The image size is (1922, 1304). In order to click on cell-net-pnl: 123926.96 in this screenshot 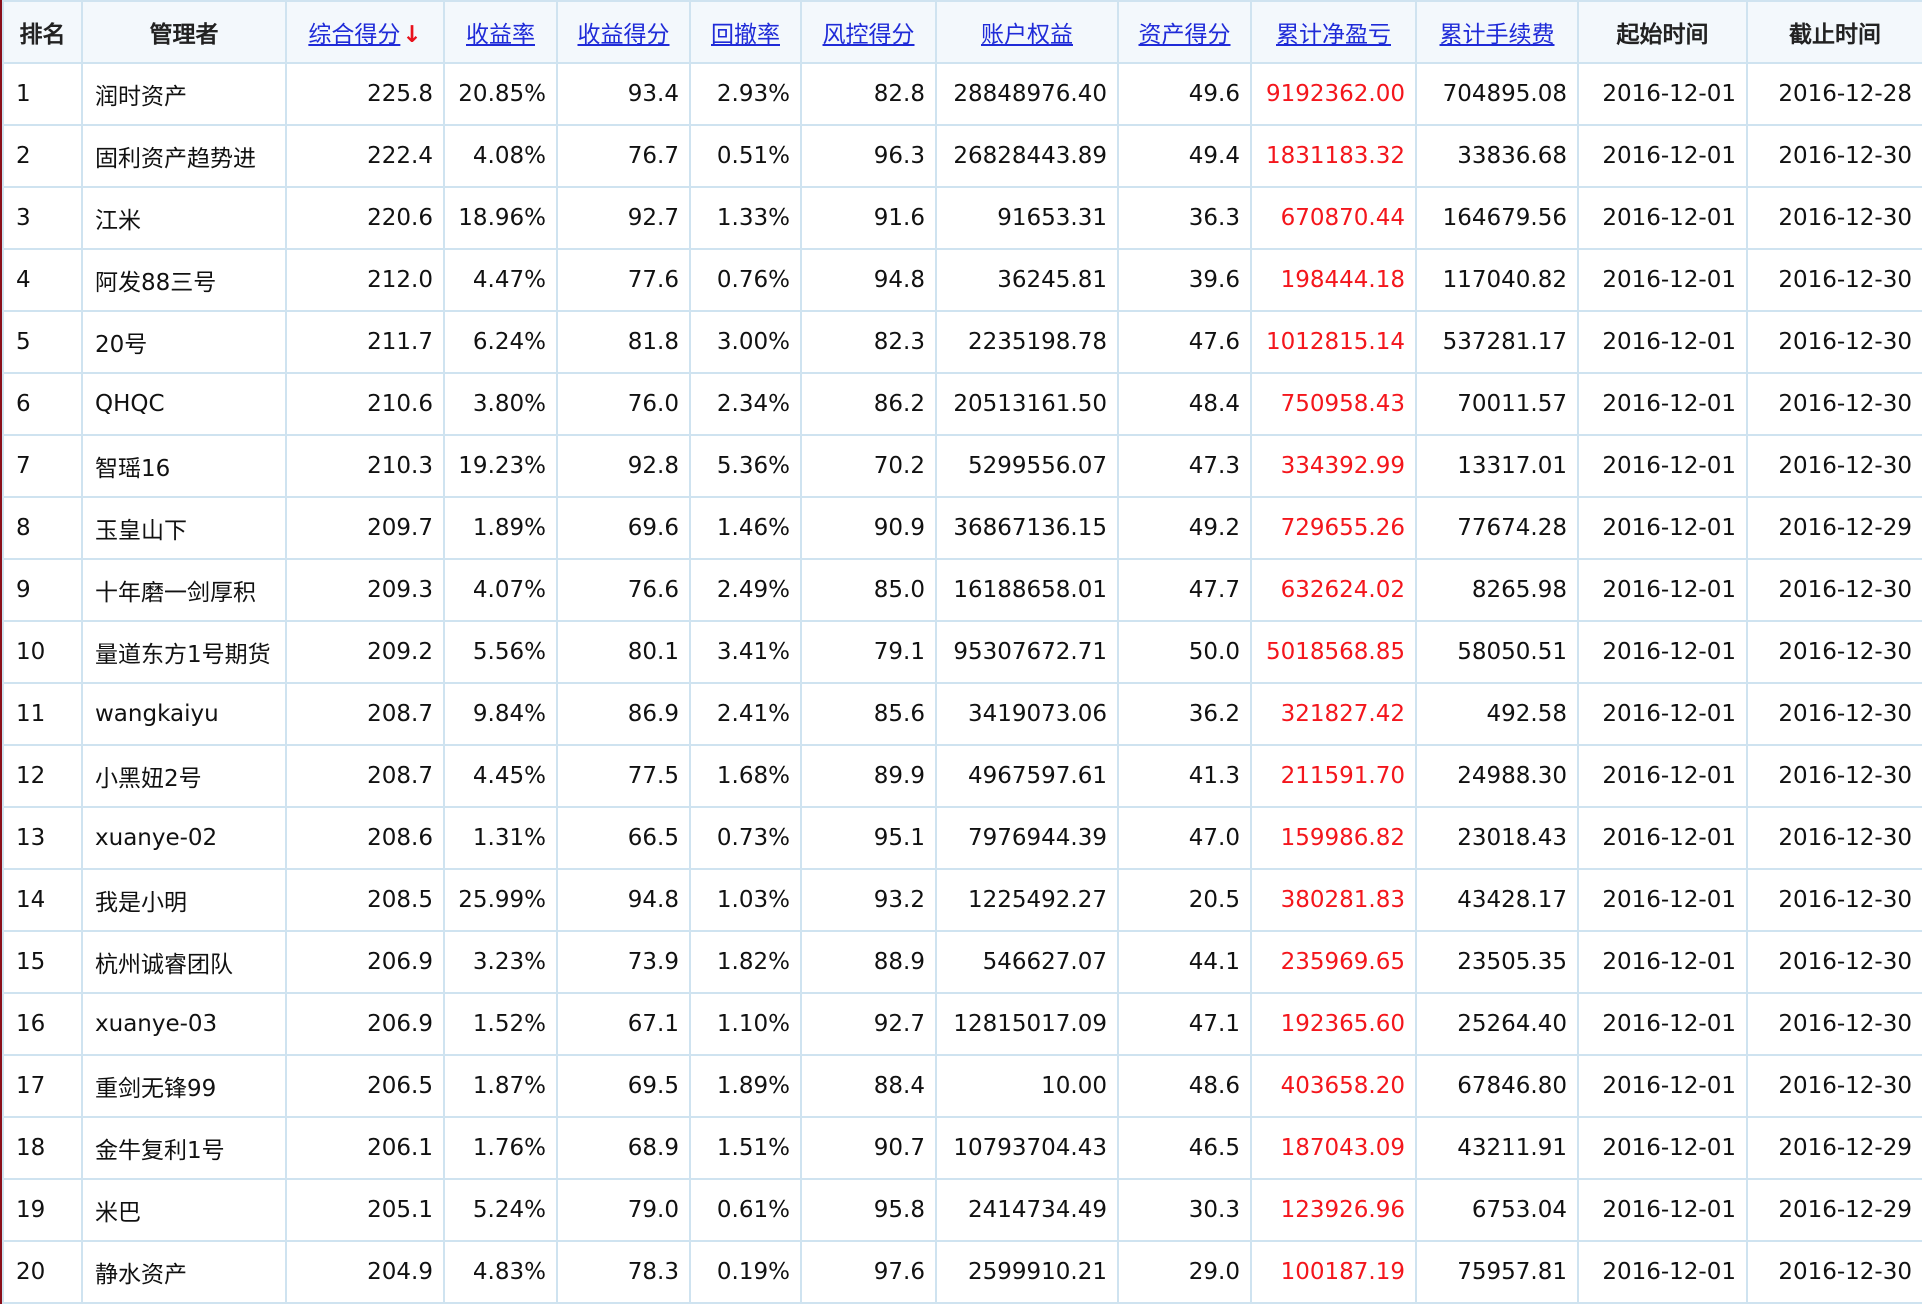, I will do `click(1333, 1210)`.